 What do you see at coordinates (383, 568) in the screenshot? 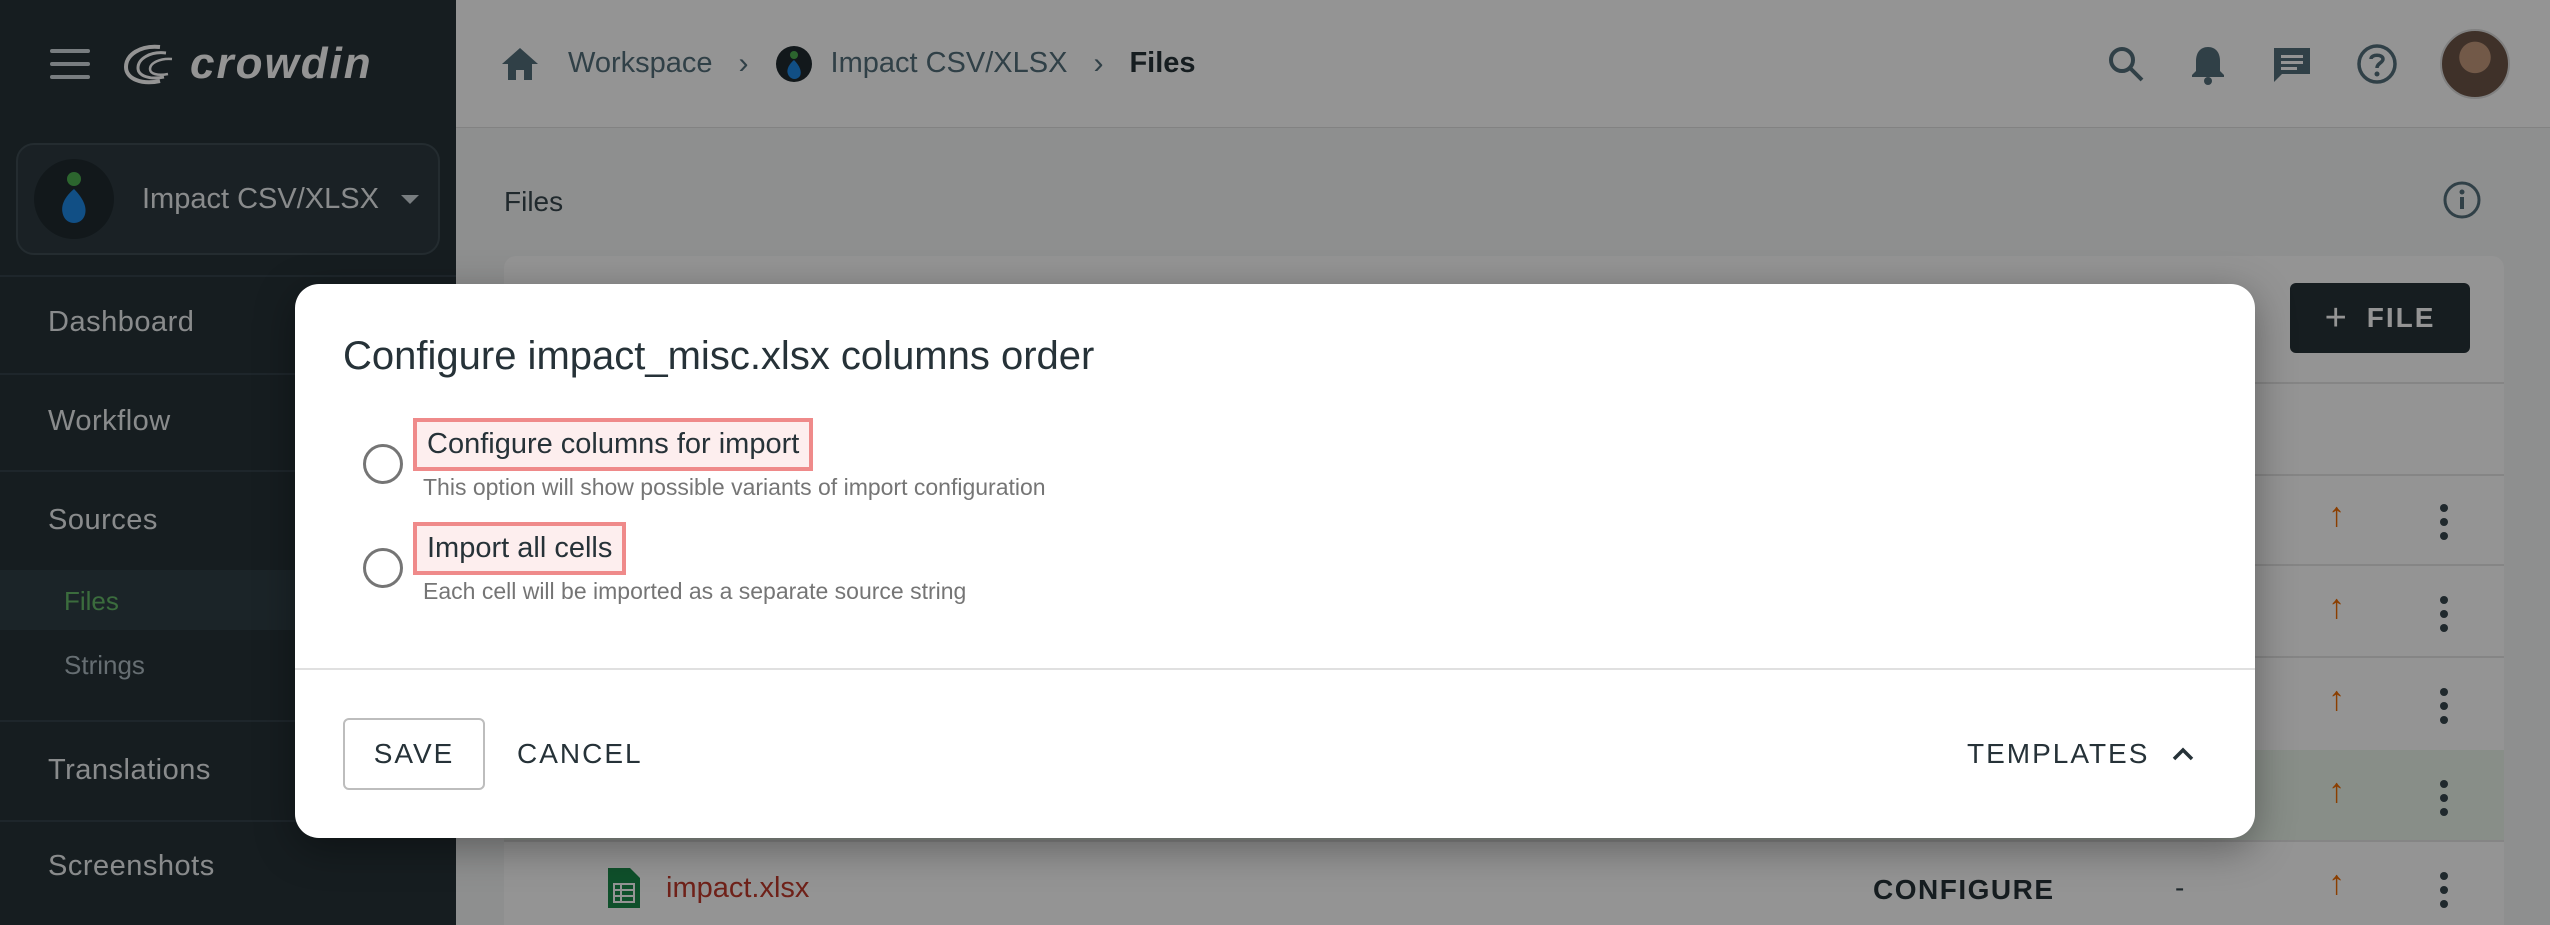
I see `radio-import-all-cells` at bounding box center [383, 568].